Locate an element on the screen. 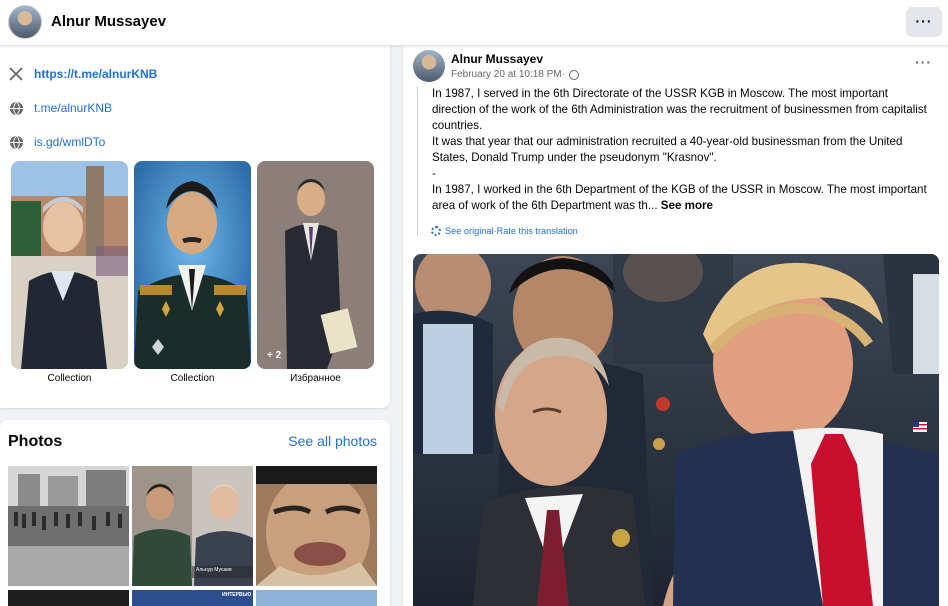 Image resolution: width=948 pixels, height=606 pixels. x-icon is located at coordinates (16, 74).